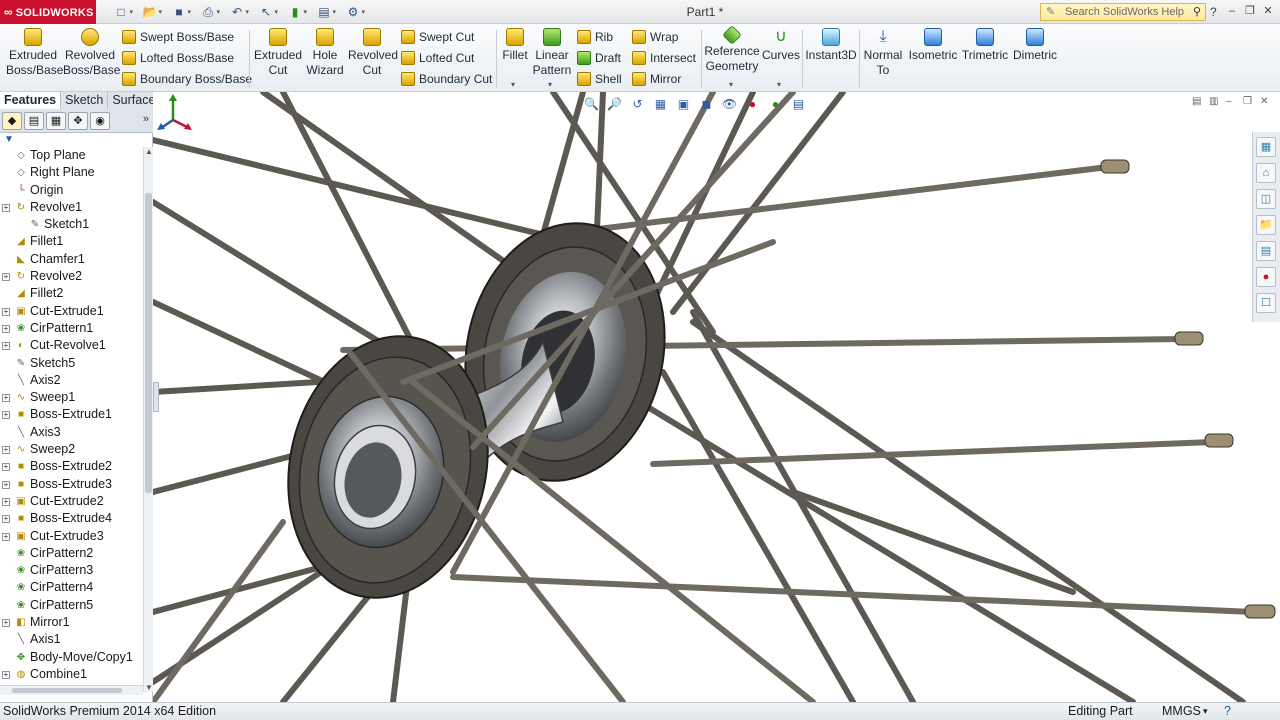 This screenshot has width=1280, height=720. Describe the element at coordinates (513, 84) in the screenshot. I see `fillet-dropdown-icon: ▾` at that location.